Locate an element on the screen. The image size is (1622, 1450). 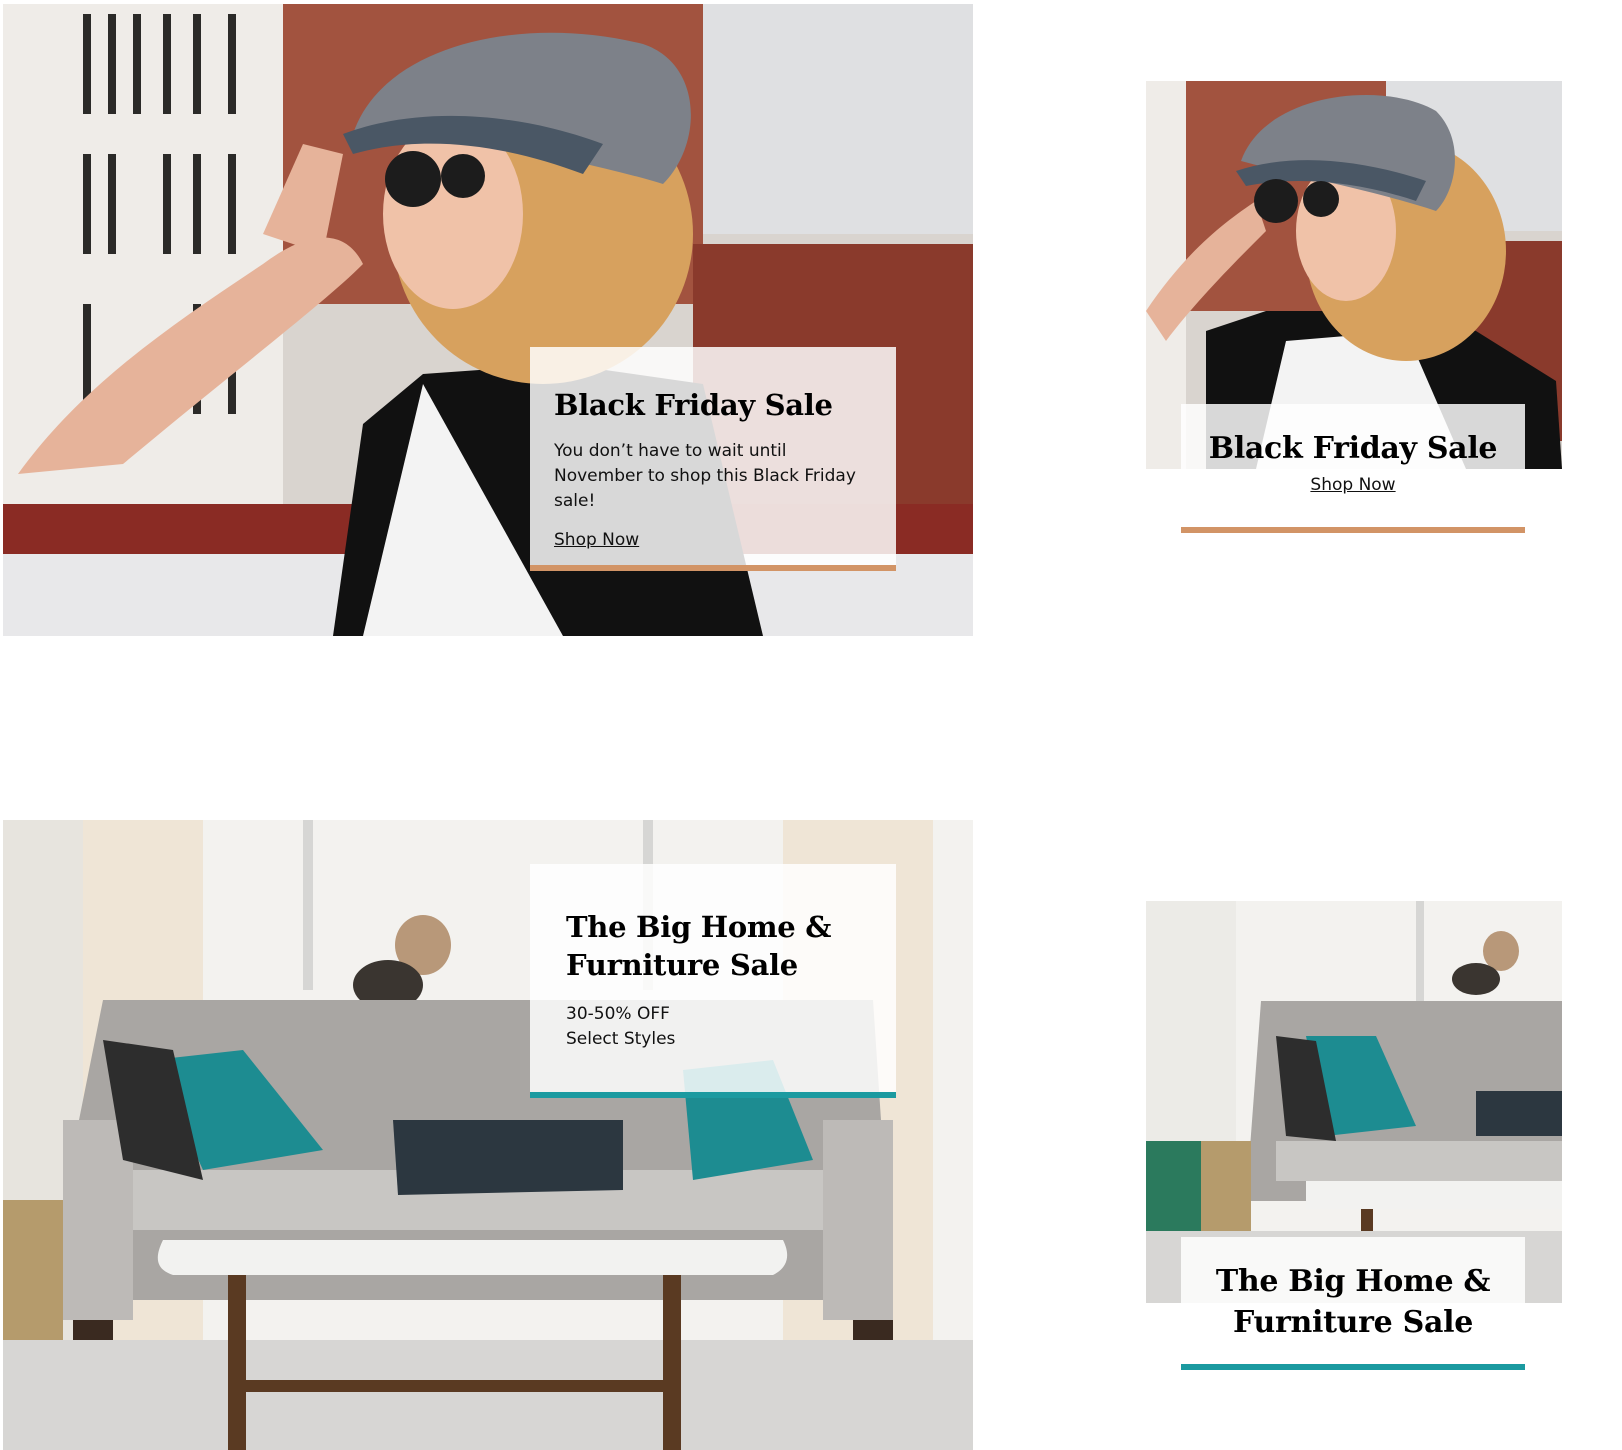
home-furniture-mobile-info-card: The Big Home & Furniture Sale is located at coordinates (1353, 1300).